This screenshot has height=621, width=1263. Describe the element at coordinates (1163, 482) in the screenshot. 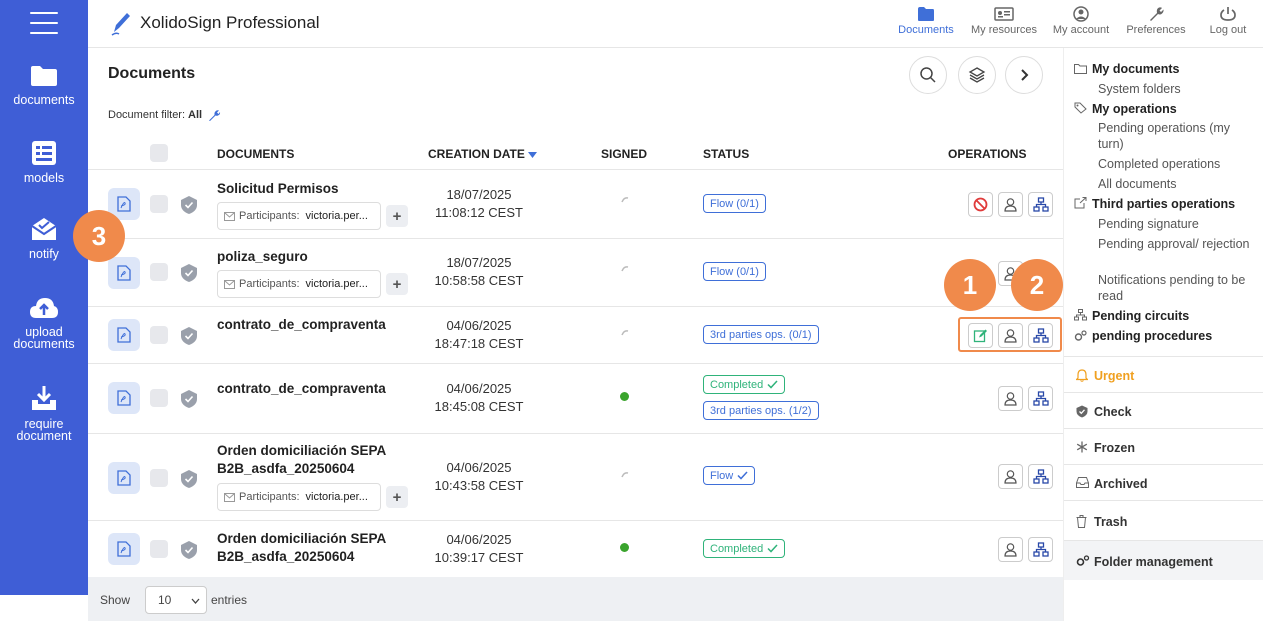

I see `folder-archived: Archived` at that location.